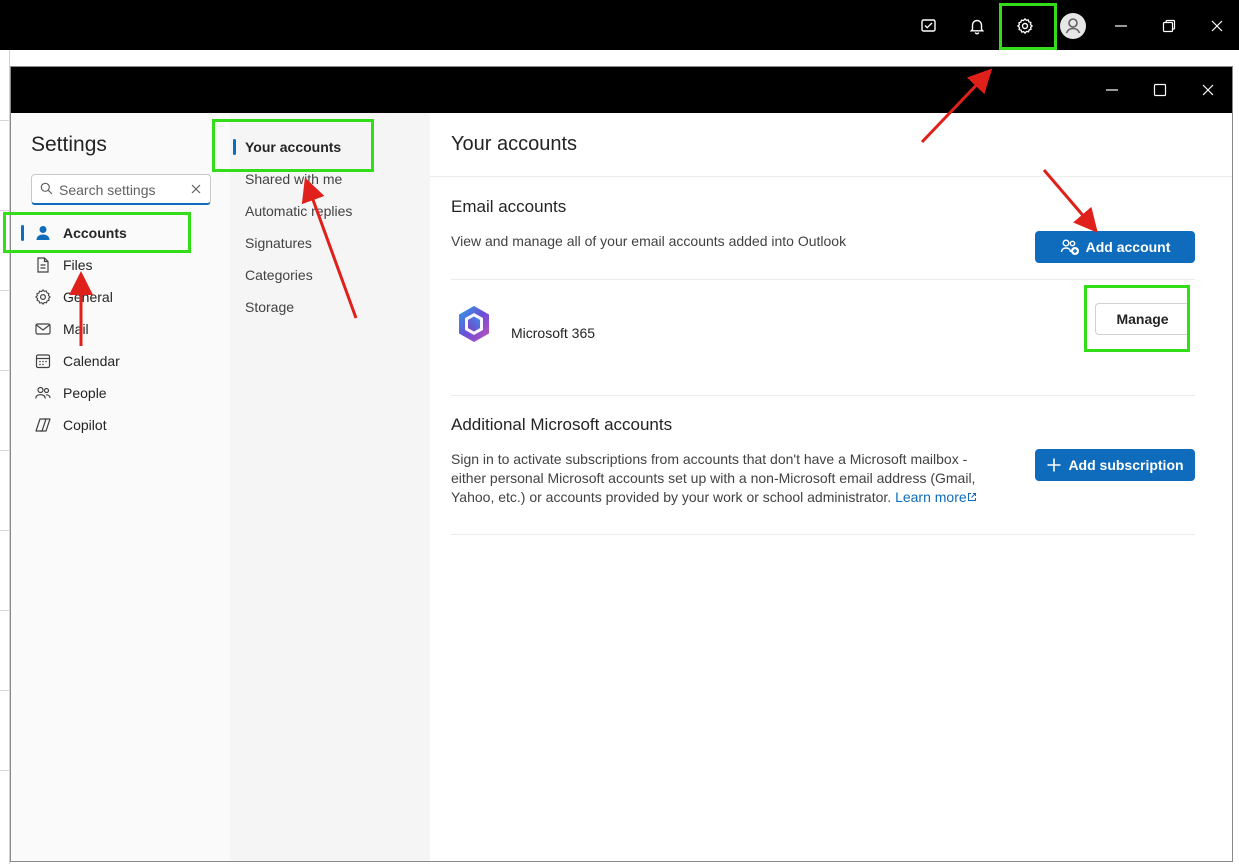  I want to click on subnav-item-label: Signatures, so click(278, 243).